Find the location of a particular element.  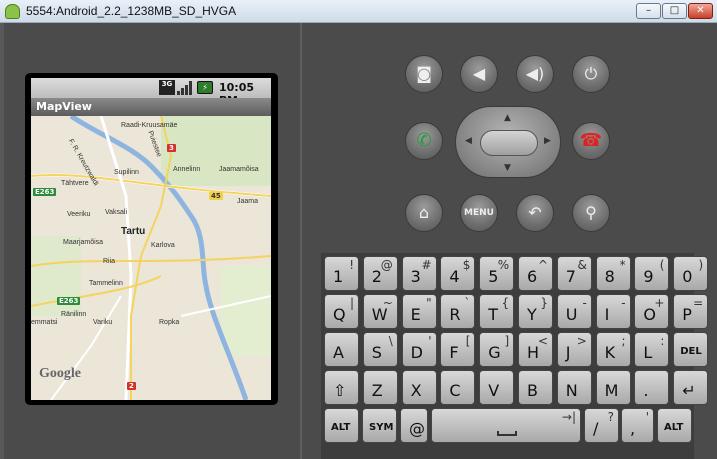

camera-icon: ◙ is located at coordinates (424, 73).